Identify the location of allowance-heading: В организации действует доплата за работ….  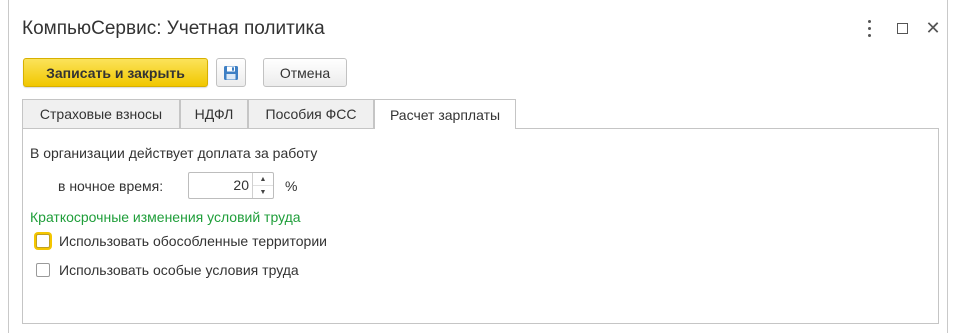
(174, 153).